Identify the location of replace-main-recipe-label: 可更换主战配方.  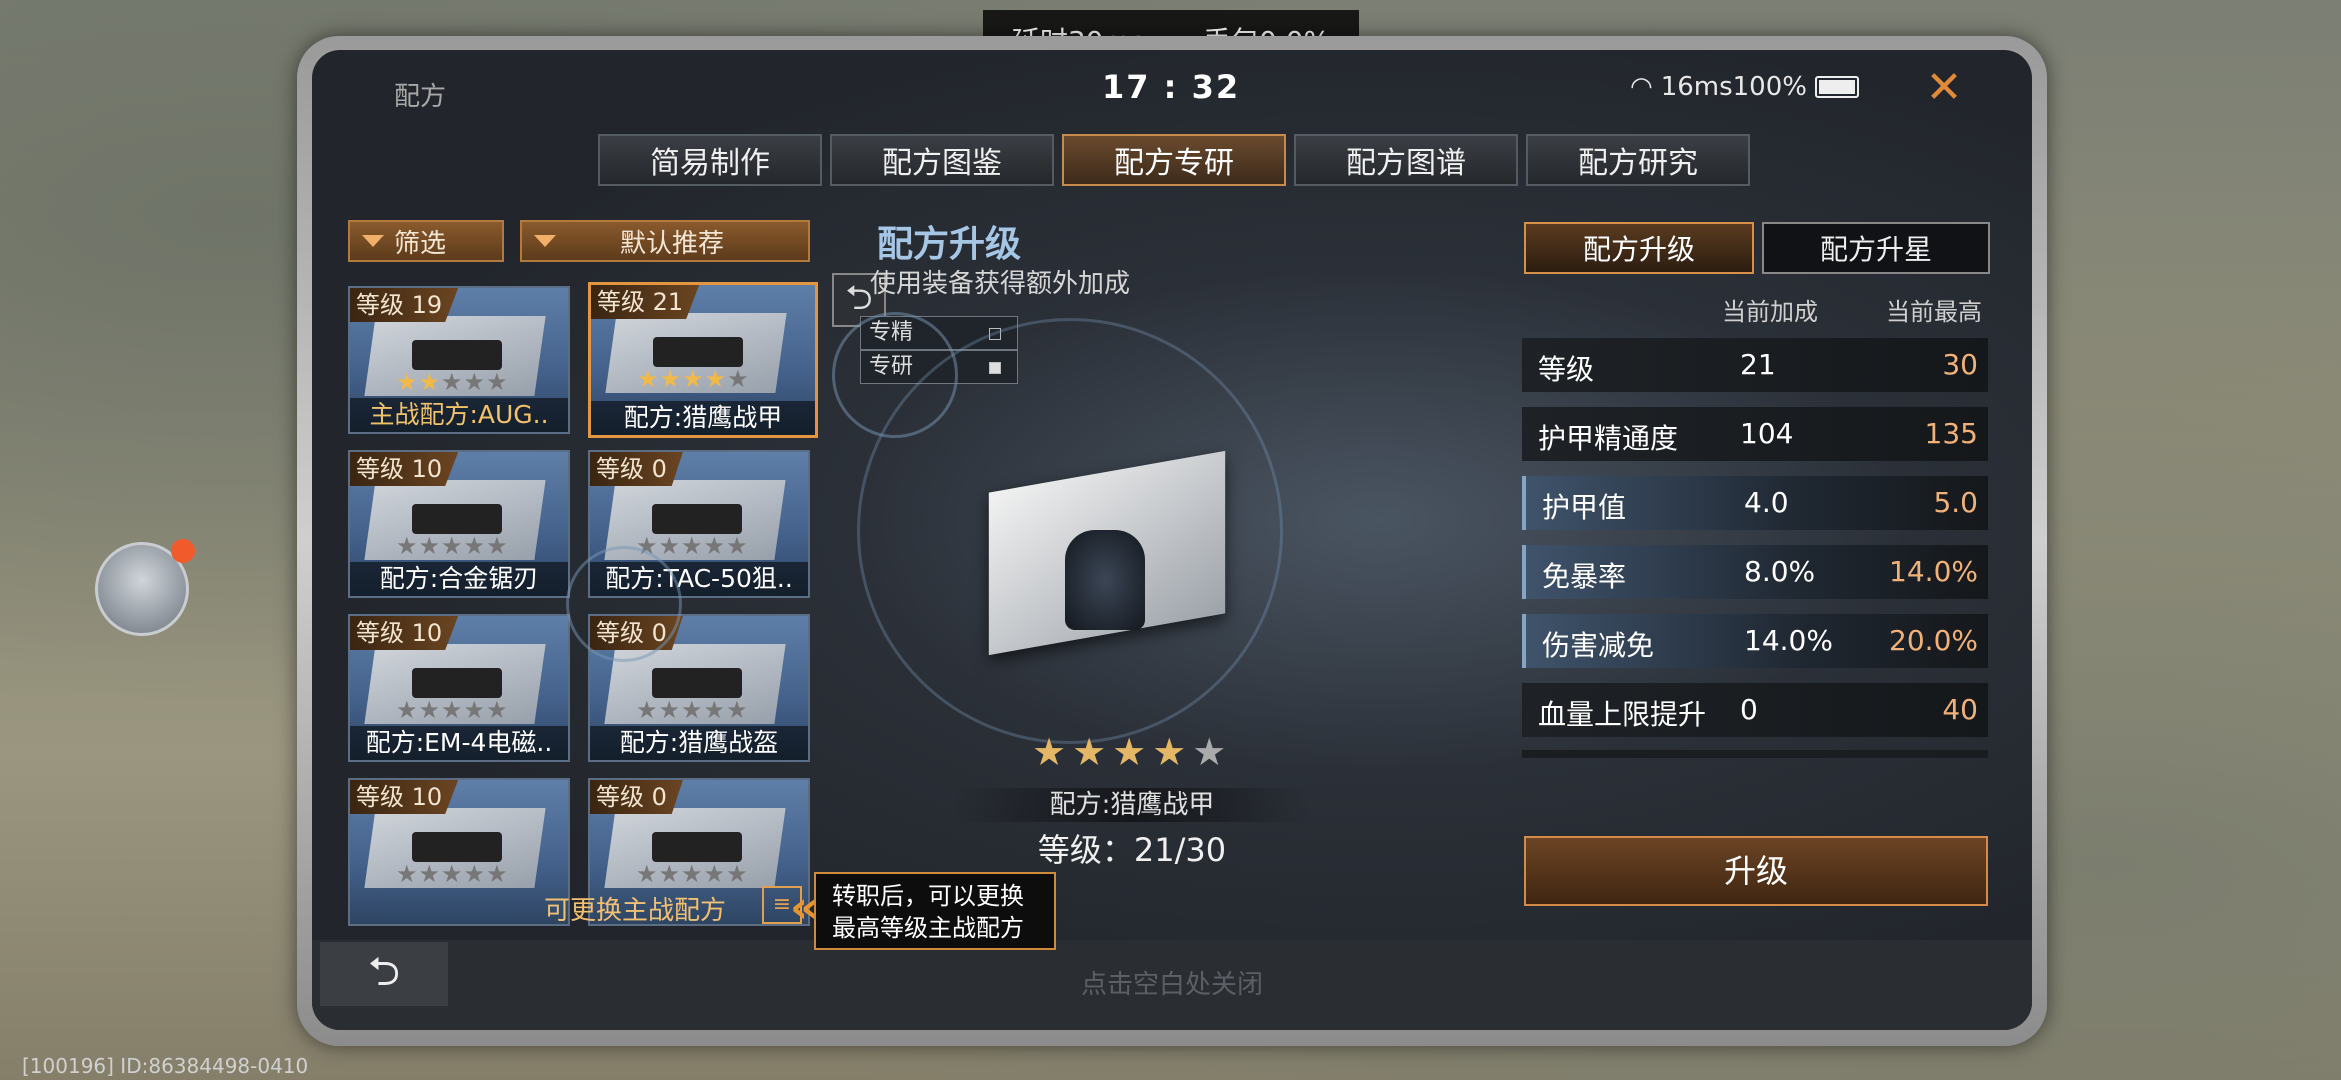
(635, 911).